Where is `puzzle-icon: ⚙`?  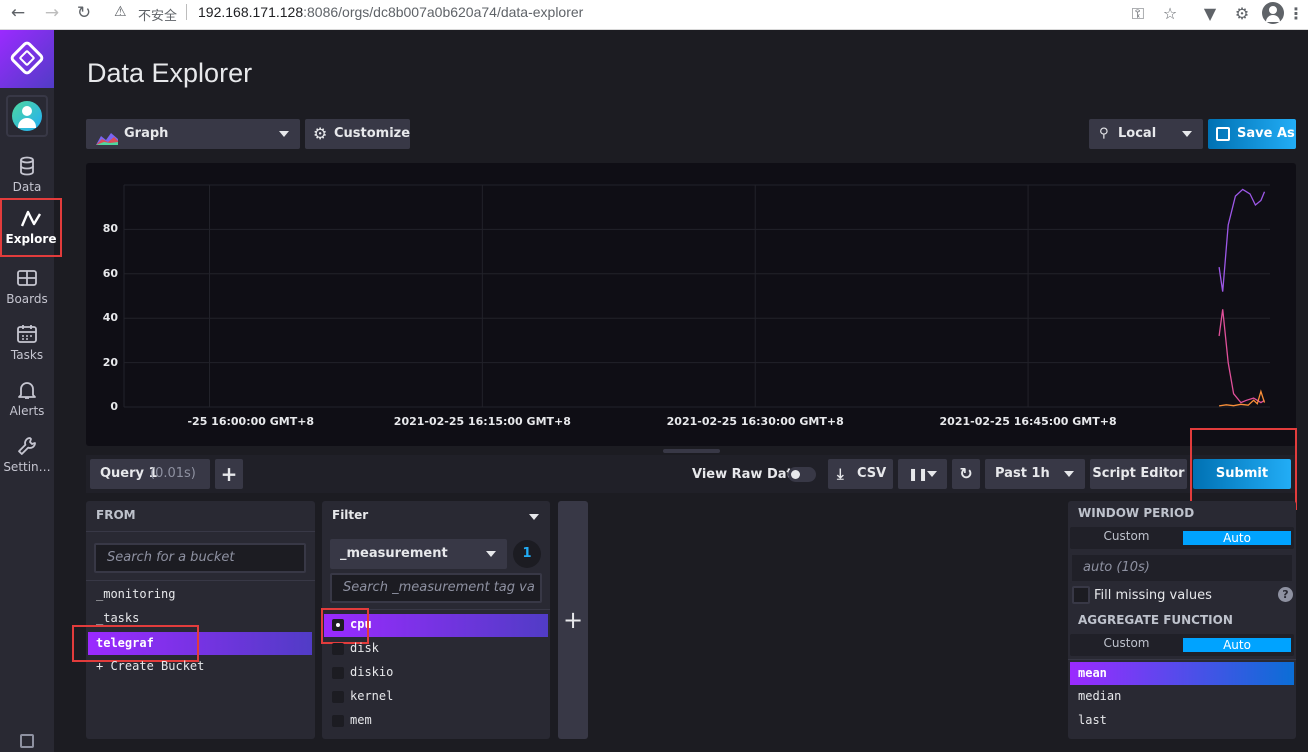
puzzle-icon: ⚙ is located at coordinates (1242, 14).